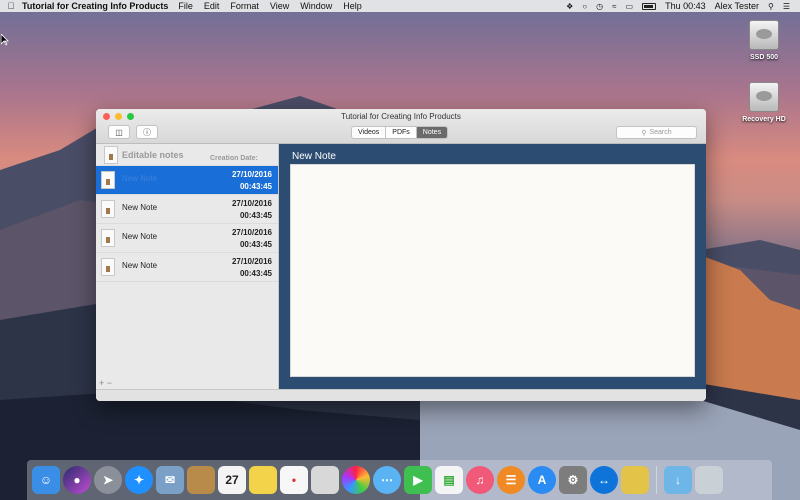 The width and height of the screenshot is (800, 500). I want to click on battery-icon, so click(649, 6).